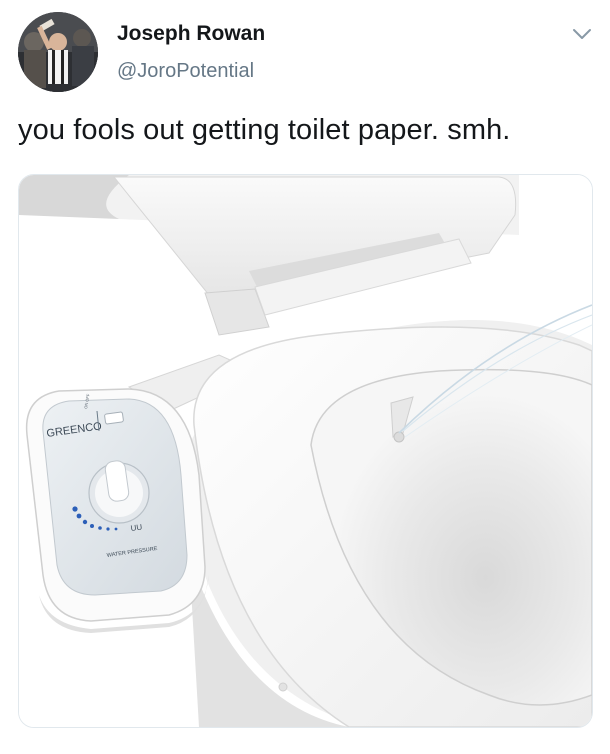 This screenshot has height=754, width=610. What do you see at coordinates (136, 527) in the screenshot?
I see `symbol-label: UU` at bounding box center [136, 527].